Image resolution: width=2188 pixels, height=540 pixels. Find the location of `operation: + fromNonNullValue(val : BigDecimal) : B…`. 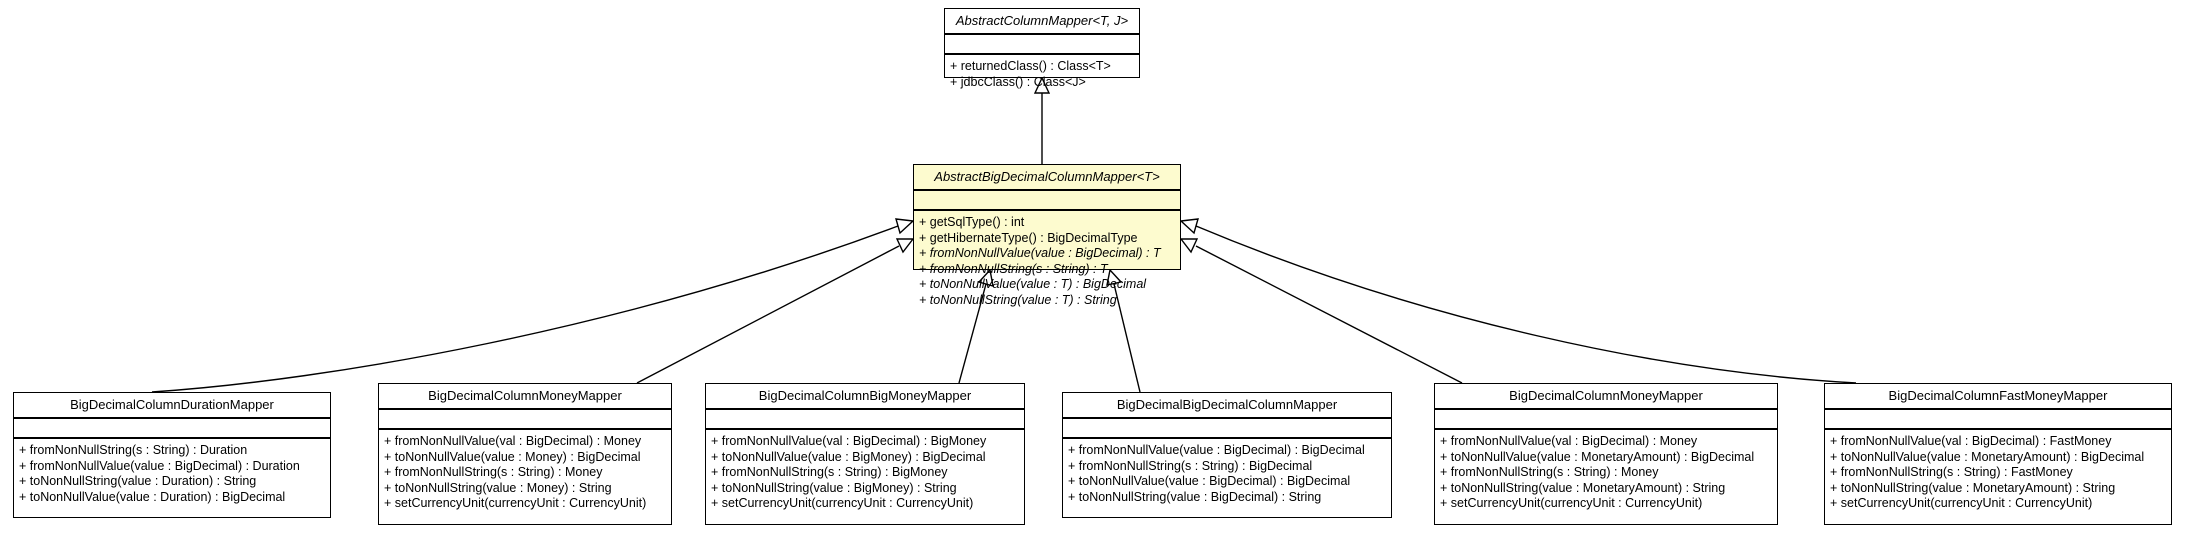

operation: + fromNonNullValue(val : BigDecimal) : B… is located at coordinates (849, 441).